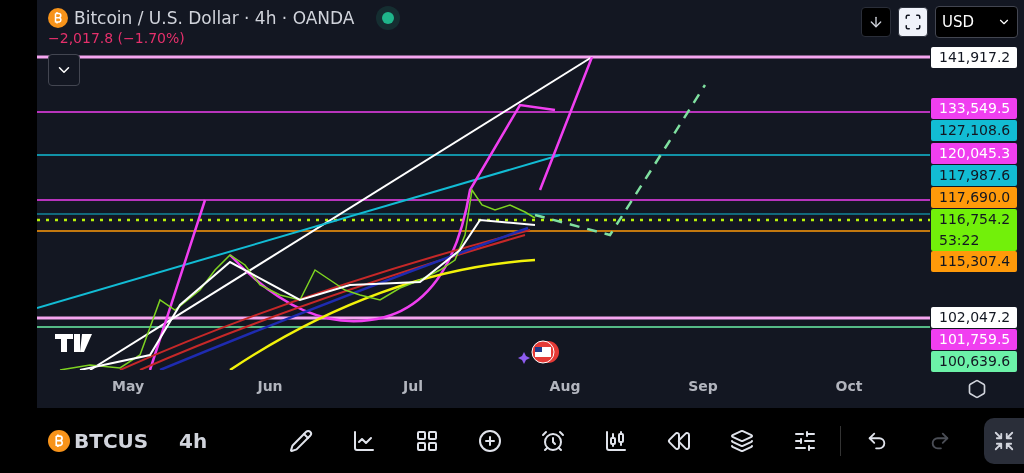 The image size is (1024, 473). I want to click on price-label: 127,108.6, so click(974, 130).